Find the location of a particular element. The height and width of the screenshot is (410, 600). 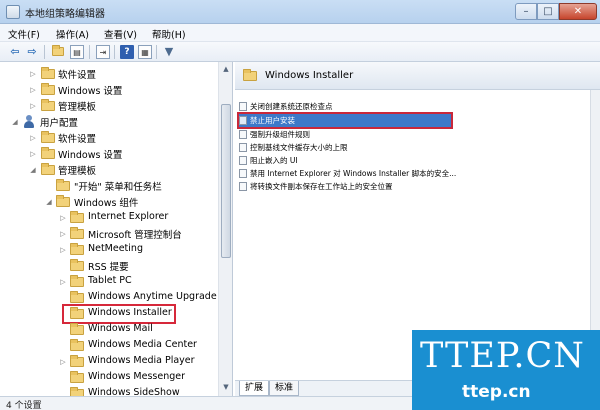

tree-item-windows-installer: Windows Installer is located at coordinates (119, 314).